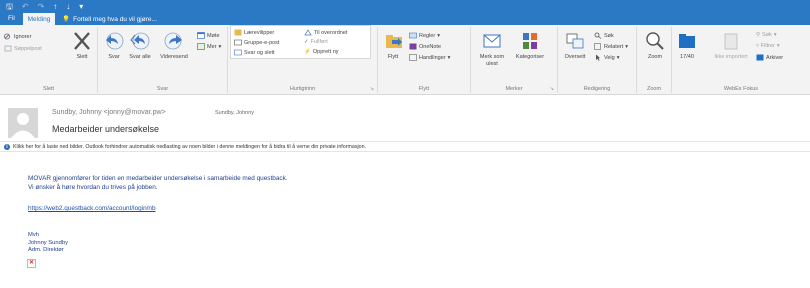  I want to click on zoom-label: Zoom, so click(655, 57).